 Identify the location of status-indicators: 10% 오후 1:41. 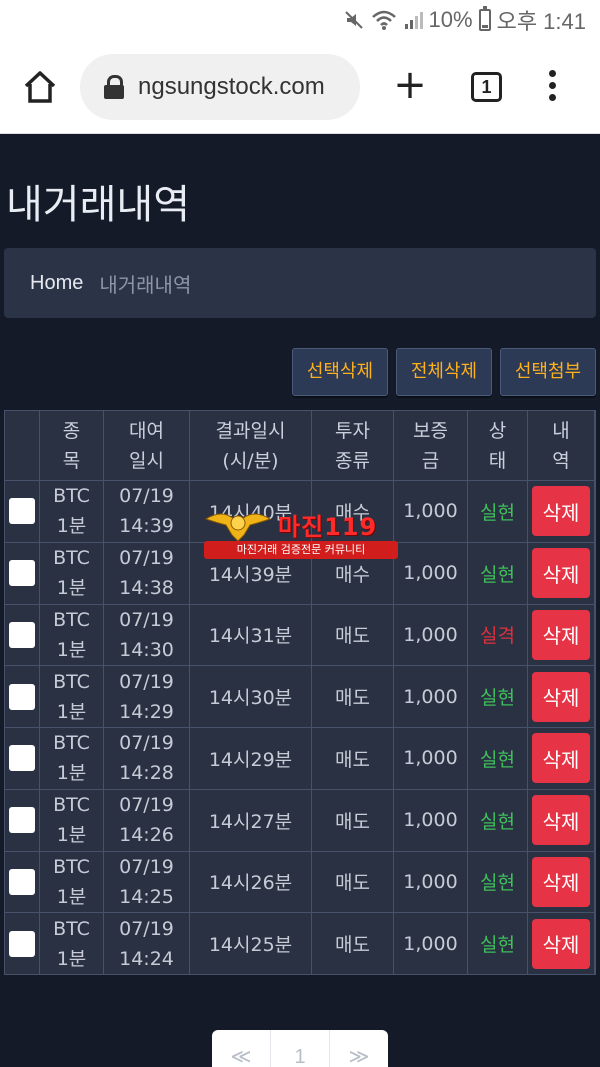
(464, 20).